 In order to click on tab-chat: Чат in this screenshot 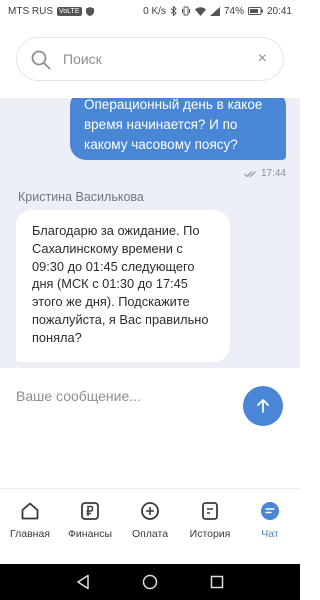, I will do `click(270, 526)`.